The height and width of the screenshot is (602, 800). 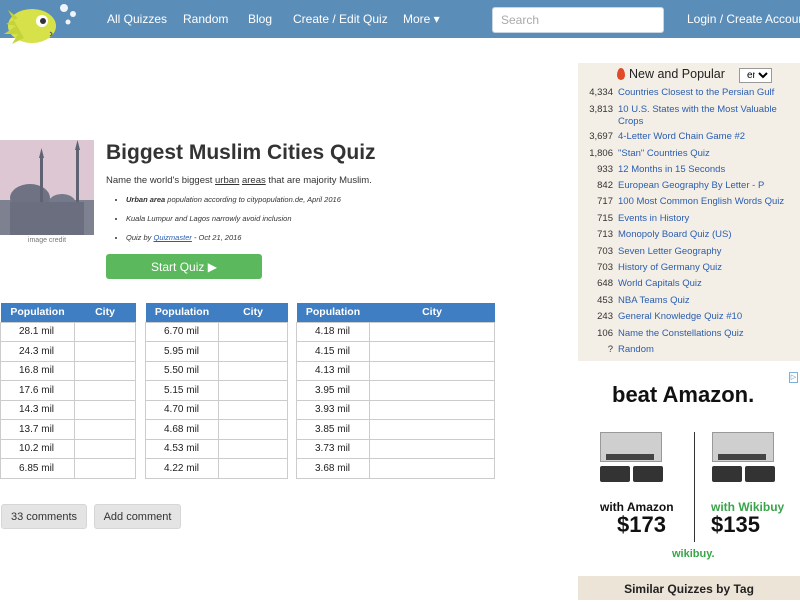 I want to click on ad-divider, so click(x=694, y=487).